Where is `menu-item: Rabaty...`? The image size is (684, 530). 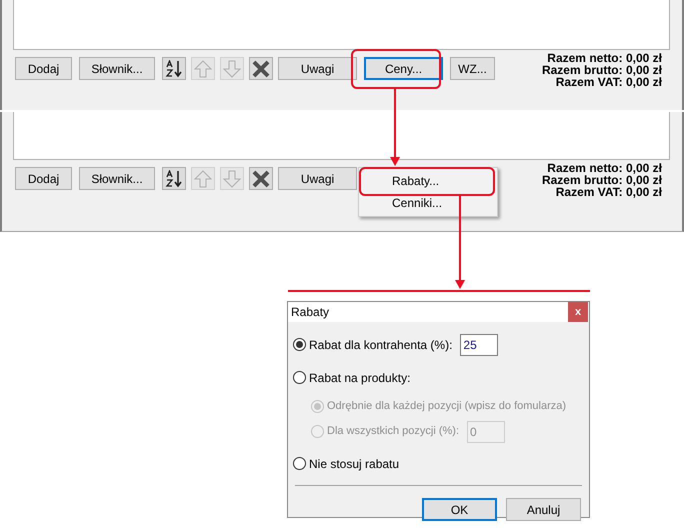
menu-item: Rabaty... is located at coordinates (428, 181).